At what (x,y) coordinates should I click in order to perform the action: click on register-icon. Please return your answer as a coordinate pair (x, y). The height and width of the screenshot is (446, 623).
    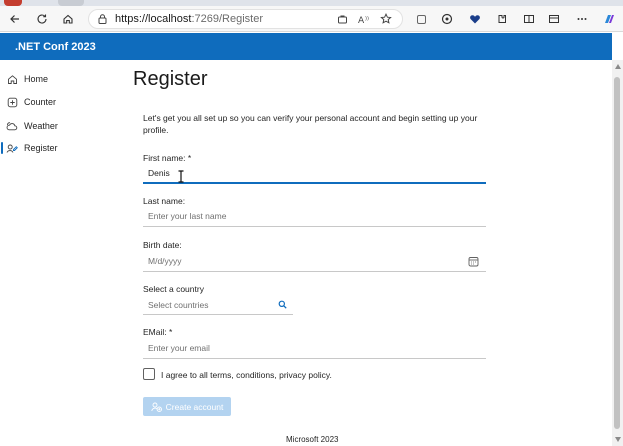
    Looking at the image, I should click on (12, 148).